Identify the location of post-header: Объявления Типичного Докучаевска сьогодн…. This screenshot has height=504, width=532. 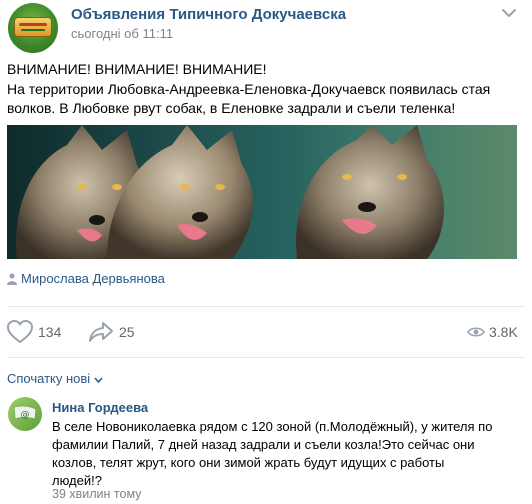
(266, 28).